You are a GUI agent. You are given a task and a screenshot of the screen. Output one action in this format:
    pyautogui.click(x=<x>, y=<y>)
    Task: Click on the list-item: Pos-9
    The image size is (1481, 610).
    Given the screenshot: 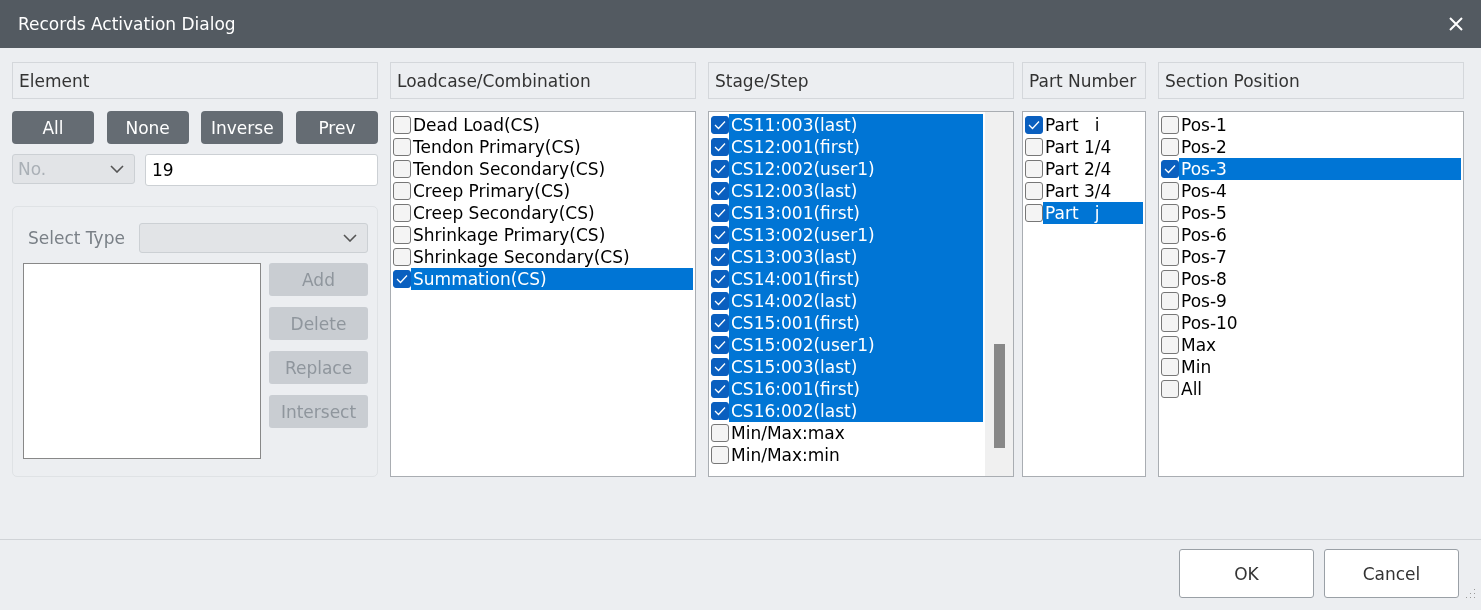 What is the action you would take?
    pyautogui.click(x=1320, y=301)
    